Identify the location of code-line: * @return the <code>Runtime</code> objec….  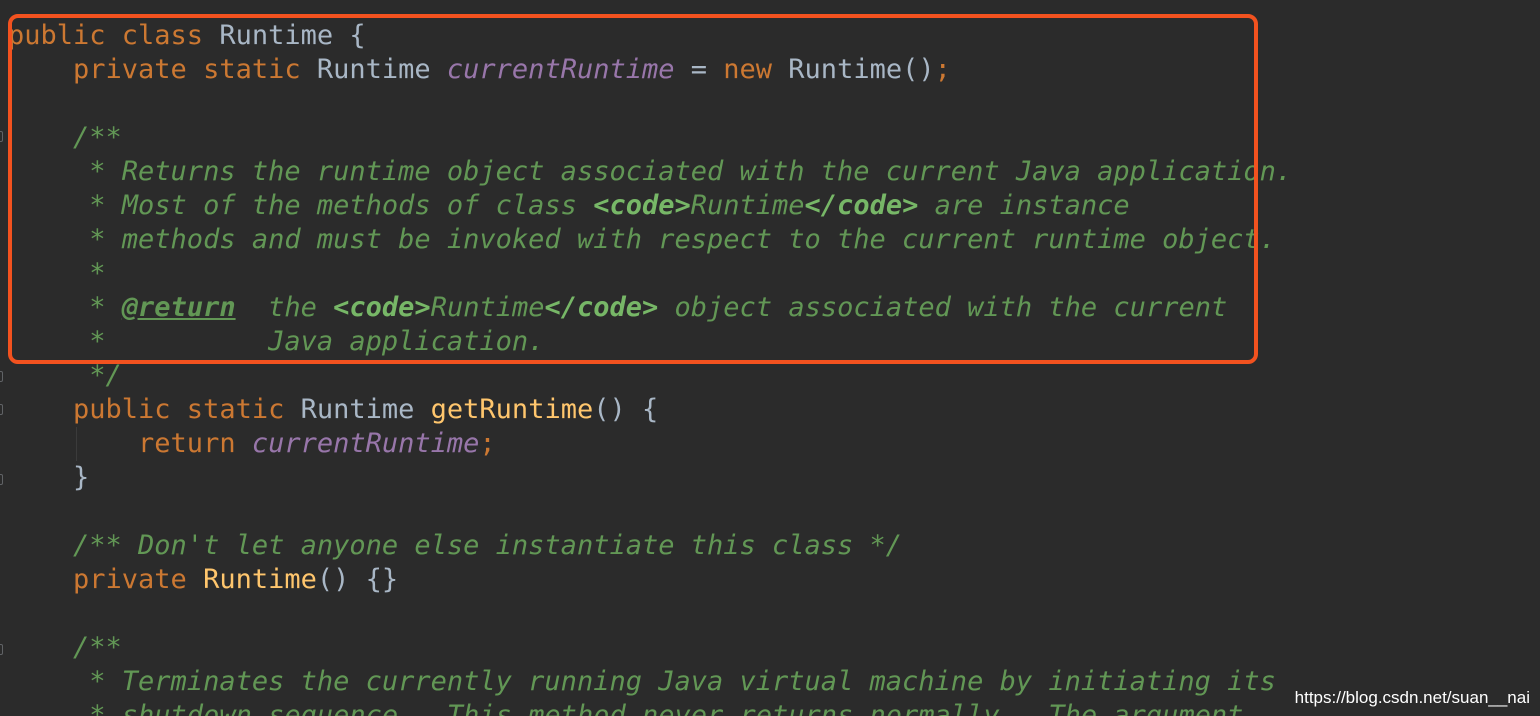
(650, 308).